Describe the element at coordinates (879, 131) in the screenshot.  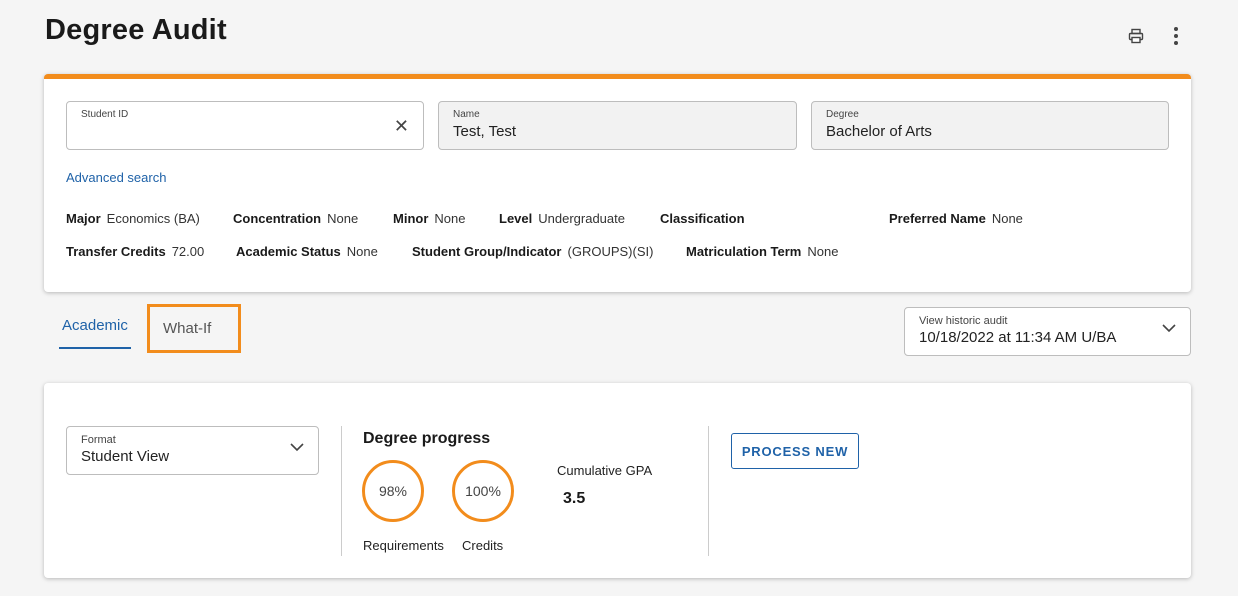
I see `degree-value: Bachelor of Arts` at that location.